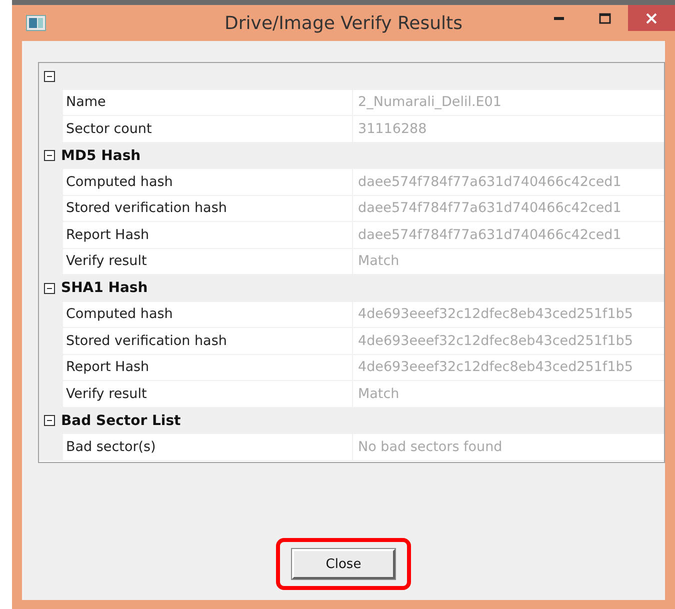 This screenshot has width=675, height=609. Describe the element at coordinates (208, 447) in the screenshot. I see `property-name: Bad sector(s)` at that location.